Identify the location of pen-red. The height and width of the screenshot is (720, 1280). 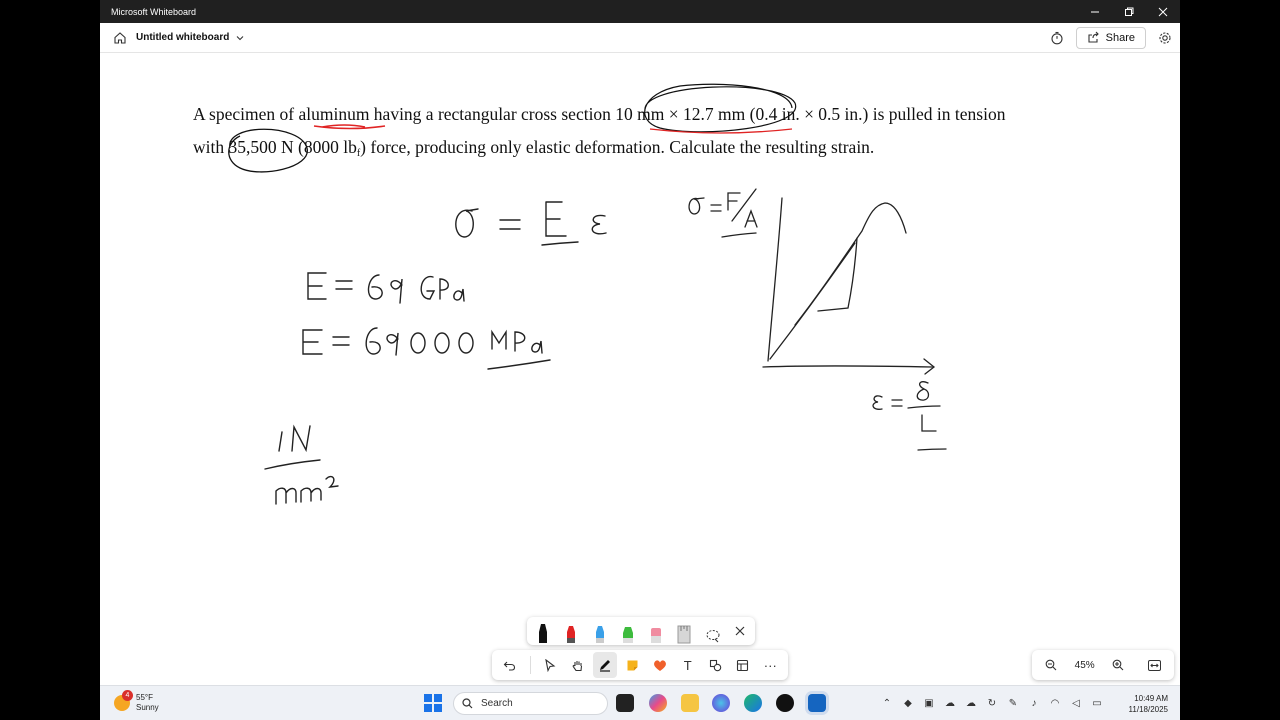
(571, 631).